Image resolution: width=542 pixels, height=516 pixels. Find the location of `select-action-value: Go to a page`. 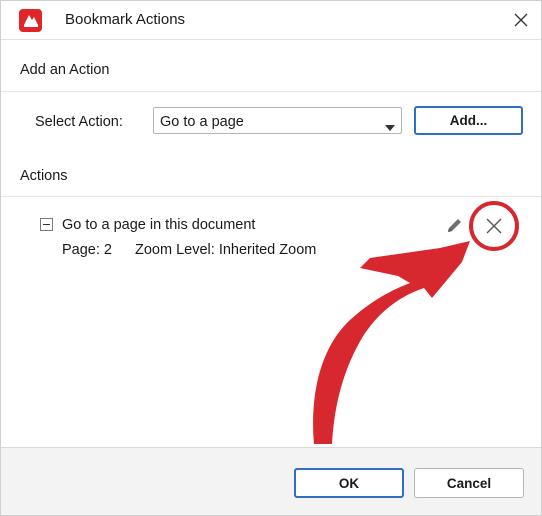

select-action-value: Go to a page is located at coordinates (202, 122).